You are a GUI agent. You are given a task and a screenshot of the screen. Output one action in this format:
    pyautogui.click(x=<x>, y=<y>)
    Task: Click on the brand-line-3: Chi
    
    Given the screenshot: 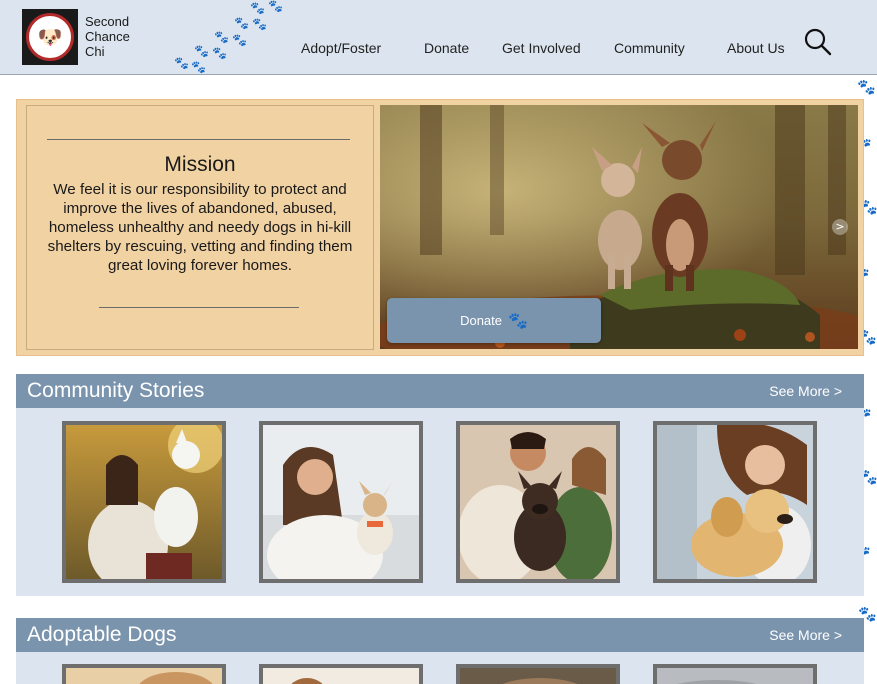 What is the action you would take?
    pyautogui.click(x=95, y=51)
    